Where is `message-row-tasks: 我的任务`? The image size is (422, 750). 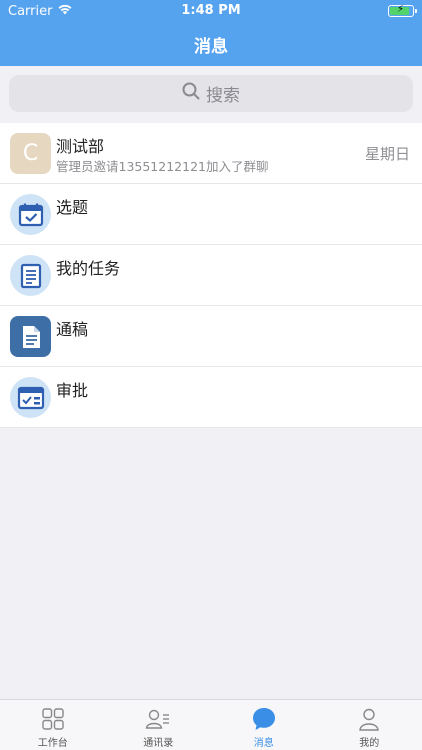
message-row-tasks: 我的任务 is located at coordinates (211, 275).